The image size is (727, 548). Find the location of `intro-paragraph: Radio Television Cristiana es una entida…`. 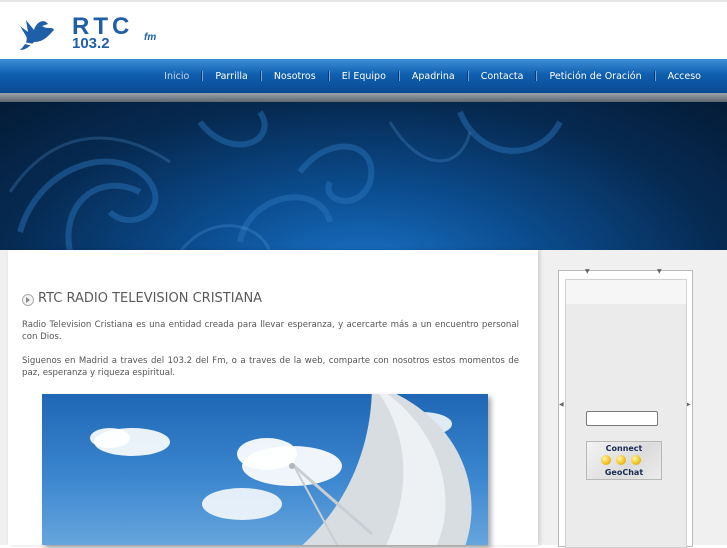

intro-paragraph: Radio Television Cristiana es una entida… is located at coordinates (270, 331).